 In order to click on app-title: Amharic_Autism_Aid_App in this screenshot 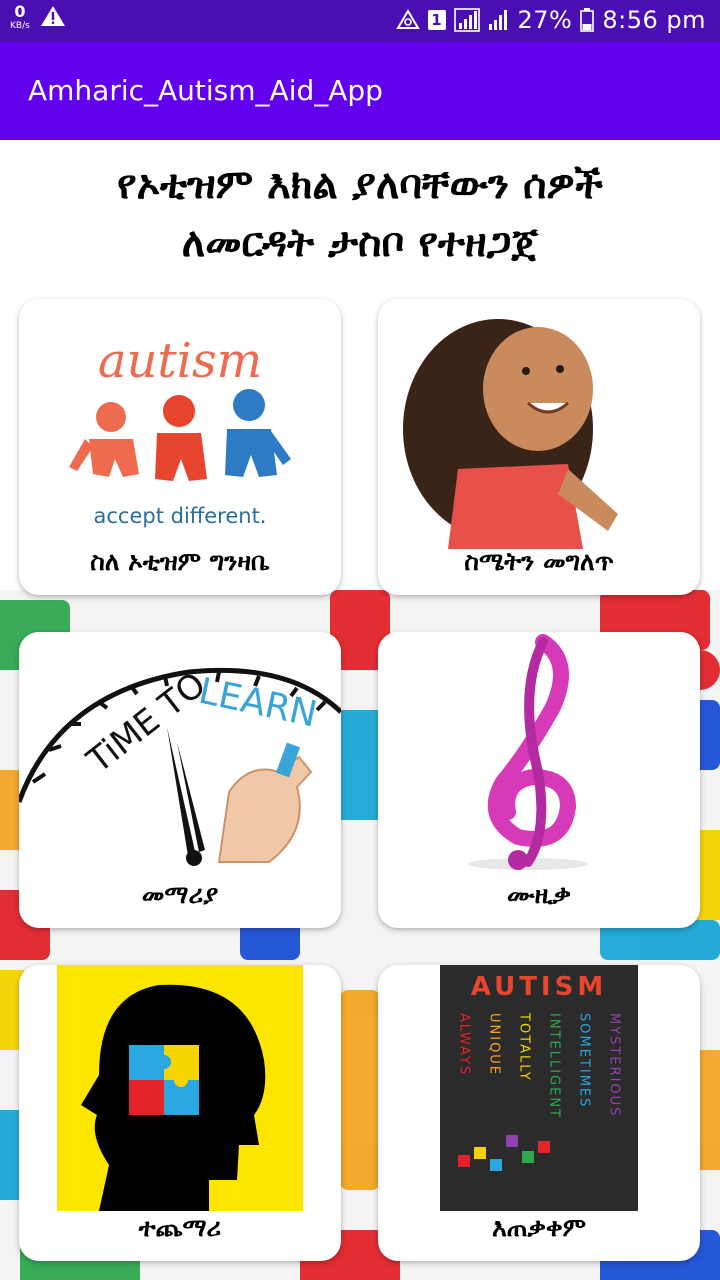, I will do `click(205, 90)`.